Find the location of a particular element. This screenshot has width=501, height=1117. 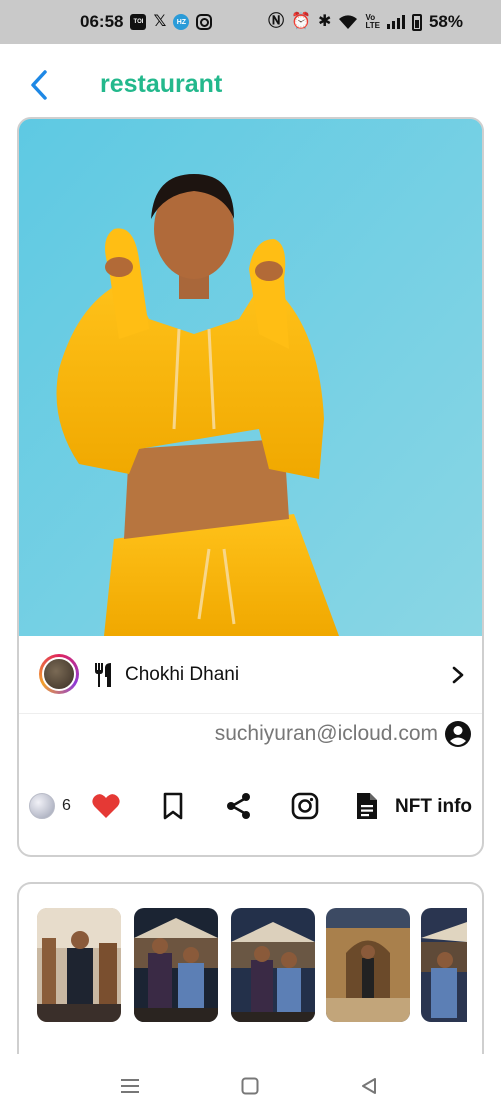

home-icon is located at coordinates (250, 1086).